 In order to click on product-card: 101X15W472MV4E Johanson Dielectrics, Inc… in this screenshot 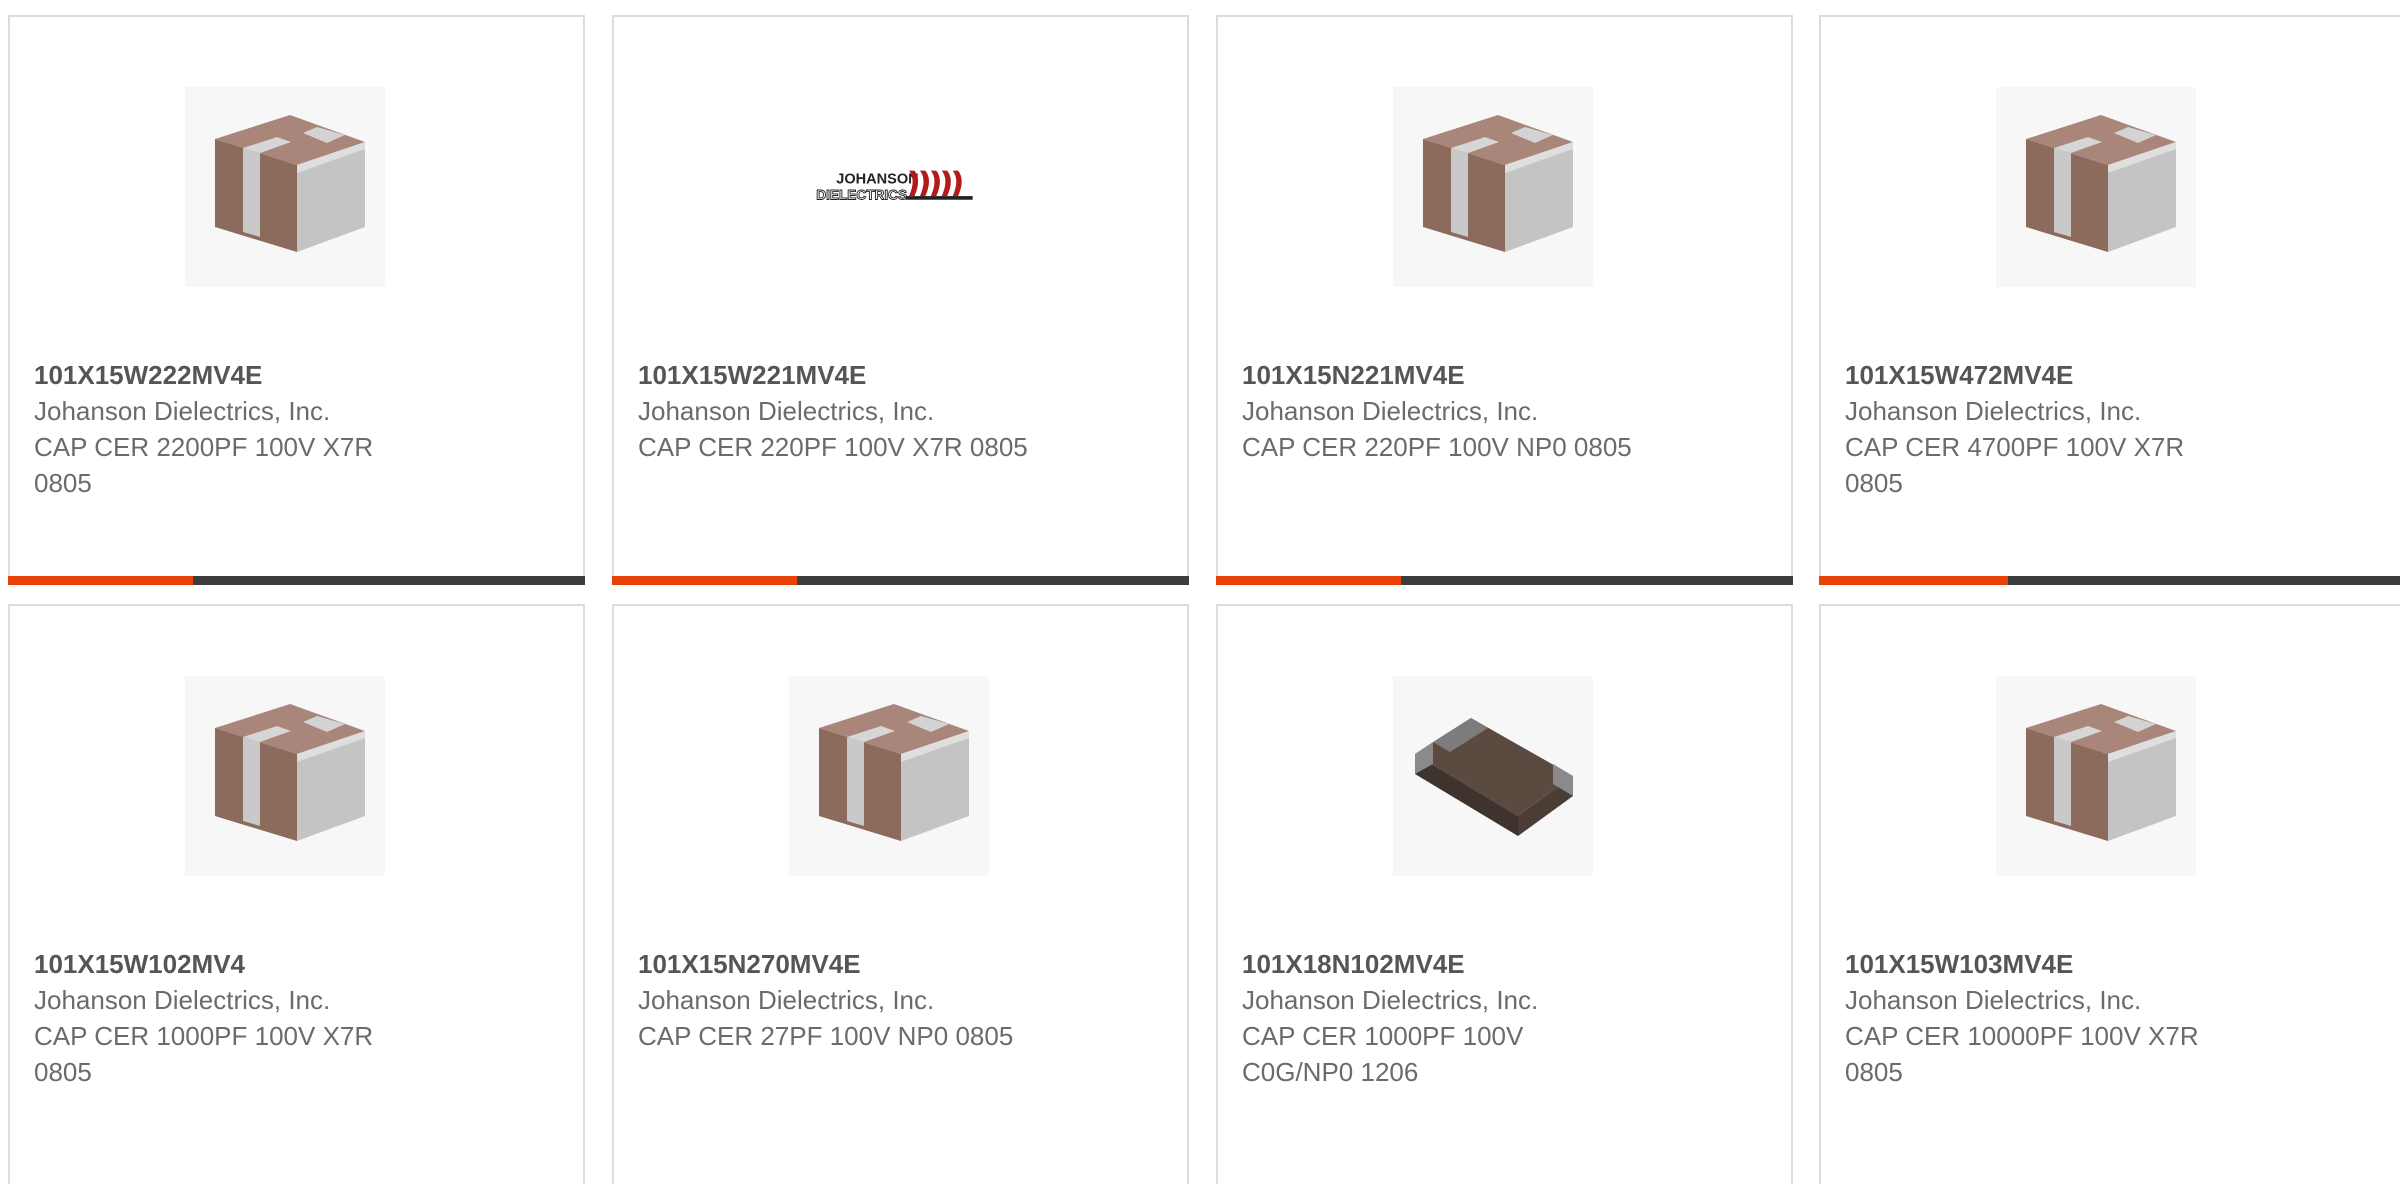, I will do `click(2109, 300)`.